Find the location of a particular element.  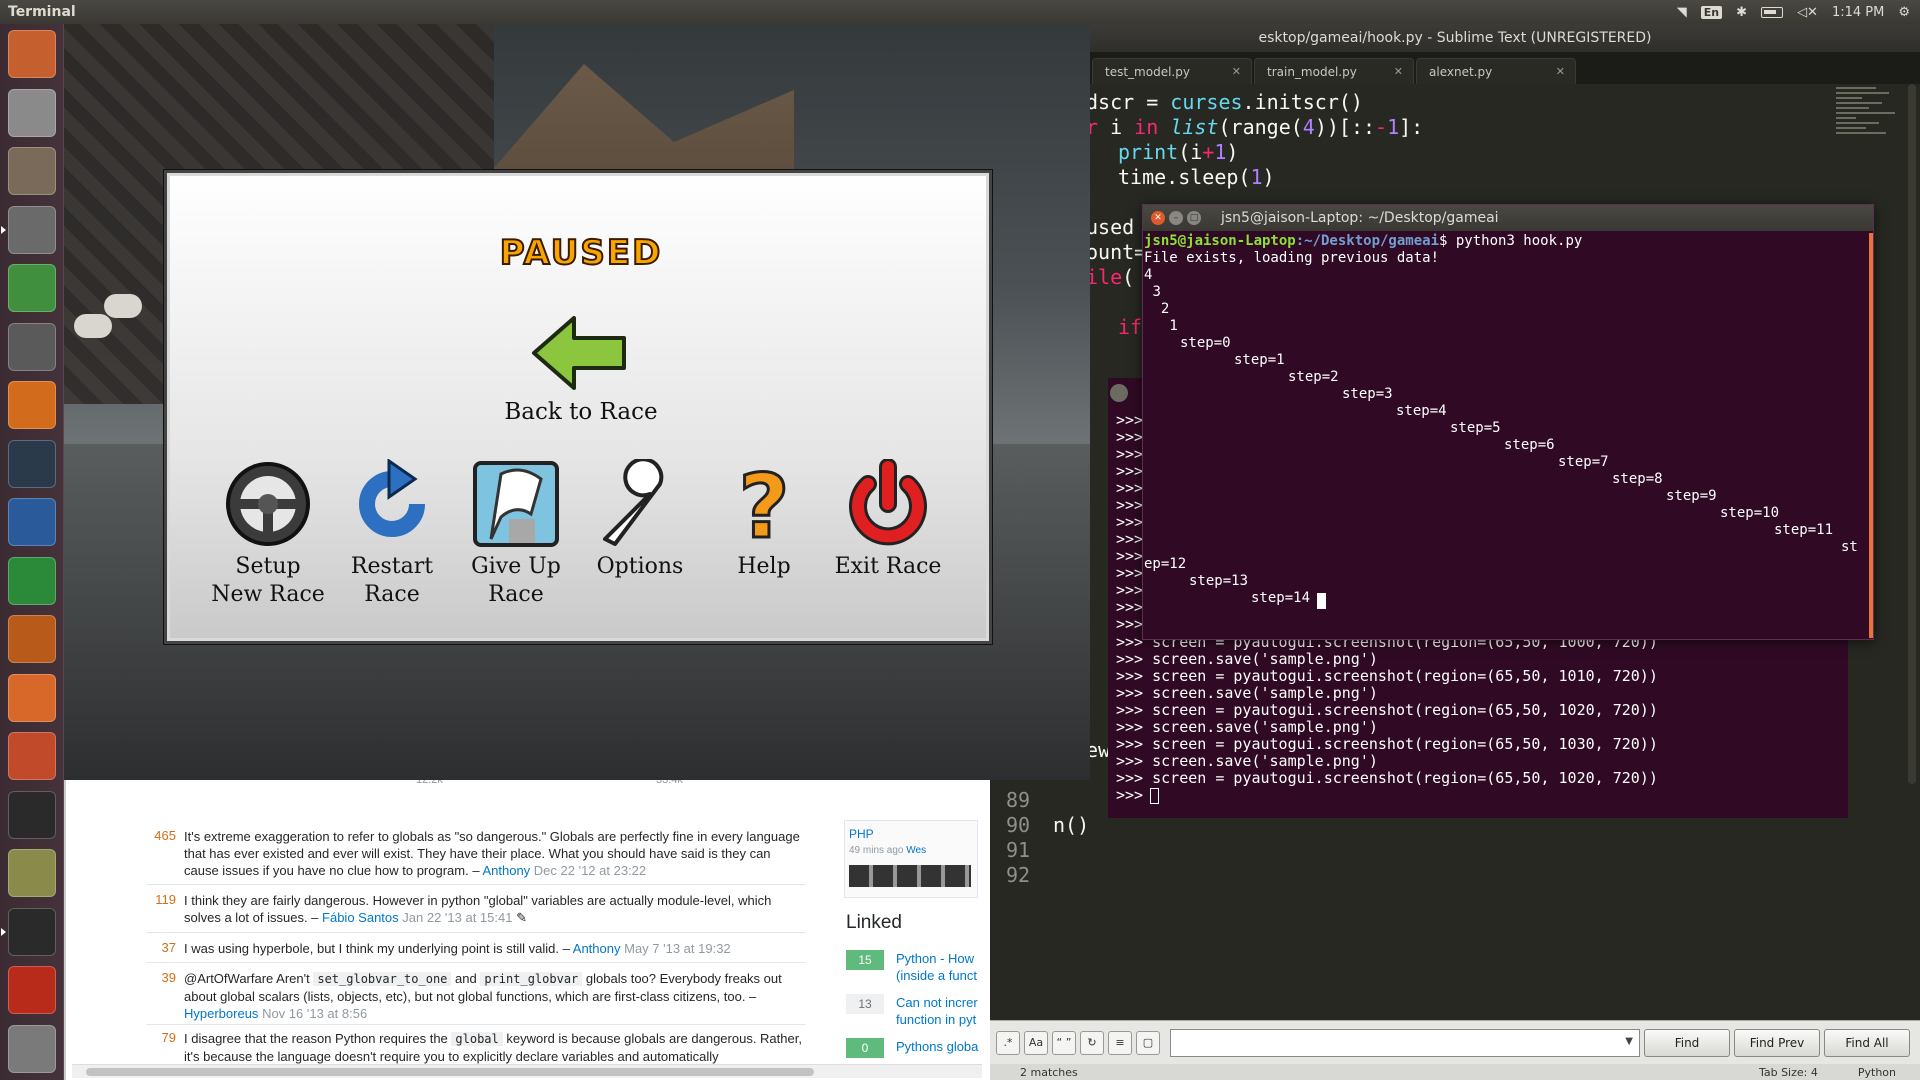

wrench-icon is located at coordinates (640, 504).